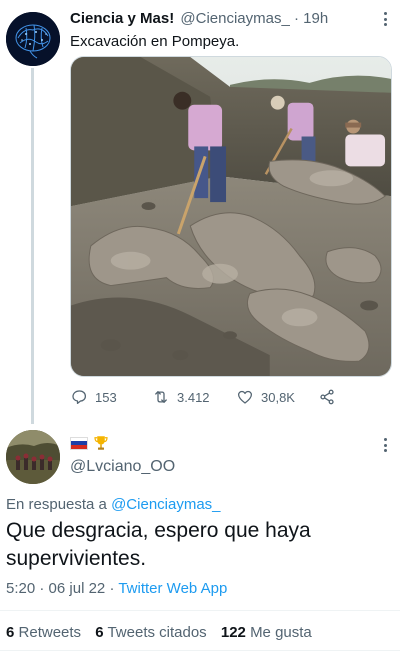 Image resolution: width=400 pixels, height=654 pixels. I want to click on likes-stat: 122 Me gusta, so click(266, 632).